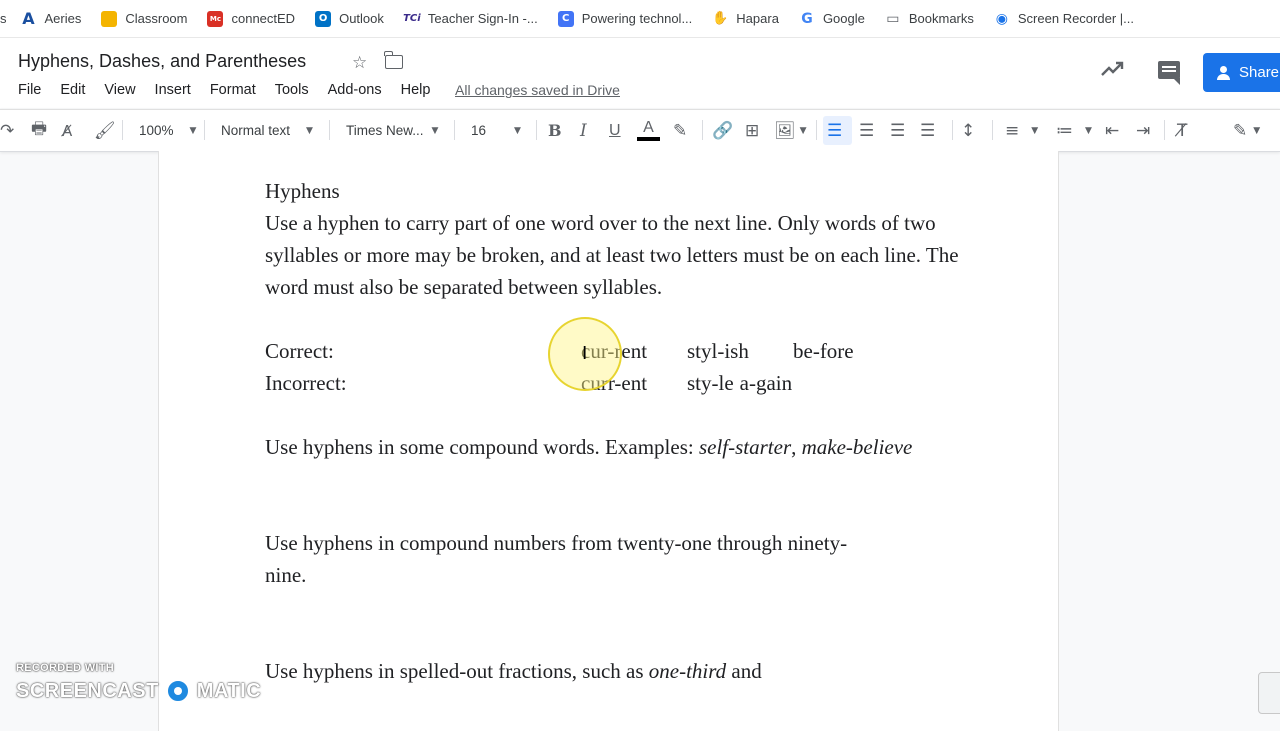  What do you see at coordinates (65, 668) in the screenshot?
I see `watermark-caption: RECORDED WITH` at bounding box center [65, 668].